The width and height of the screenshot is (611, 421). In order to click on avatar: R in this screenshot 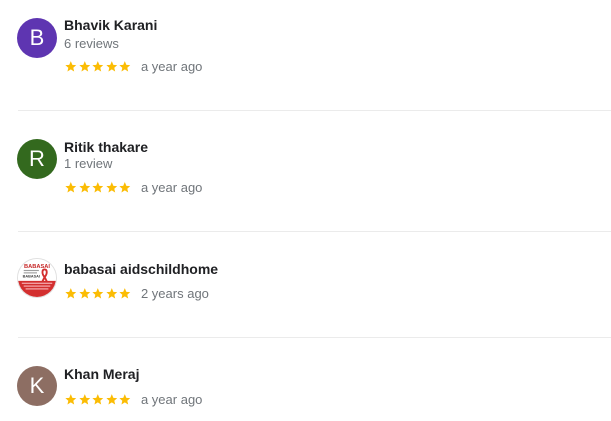, I will do `click(37, 159)`.